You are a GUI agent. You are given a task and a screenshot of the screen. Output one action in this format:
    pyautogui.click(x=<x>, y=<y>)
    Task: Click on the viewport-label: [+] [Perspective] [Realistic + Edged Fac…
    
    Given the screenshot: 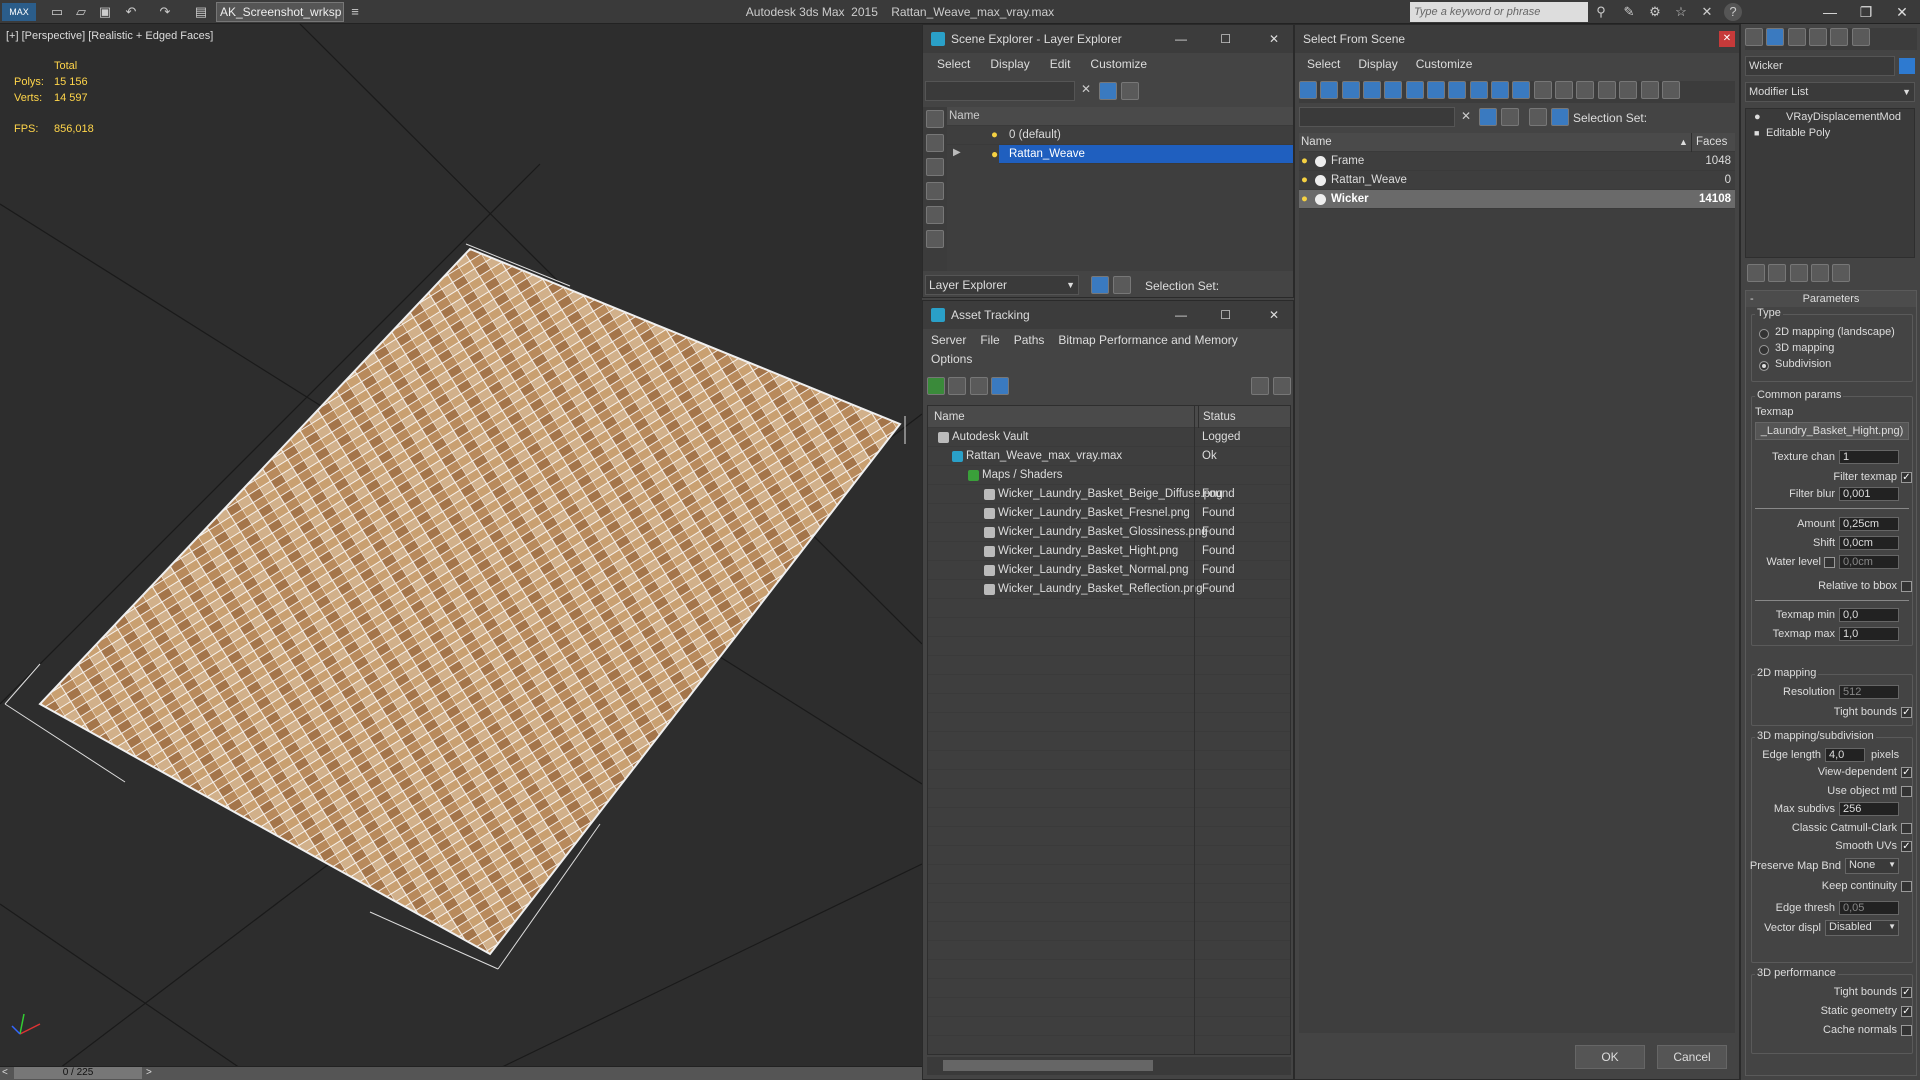 What is the action you would take?
    pyautogui.click(x=109, y=36)
    